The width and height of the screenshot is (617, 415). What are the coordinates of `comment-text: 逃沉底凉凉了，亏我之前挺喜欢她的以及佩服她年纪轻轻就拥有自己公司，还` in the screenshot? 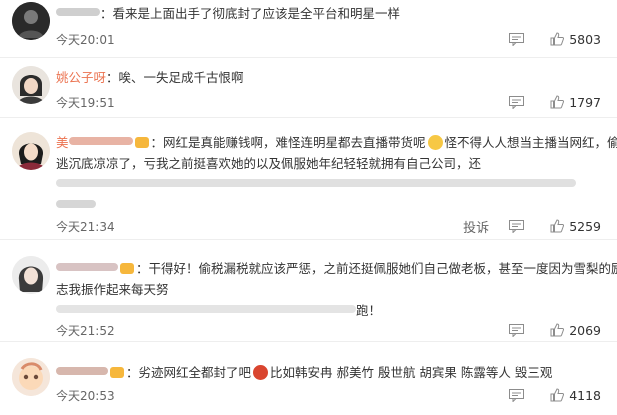 It's located at (331, 163).